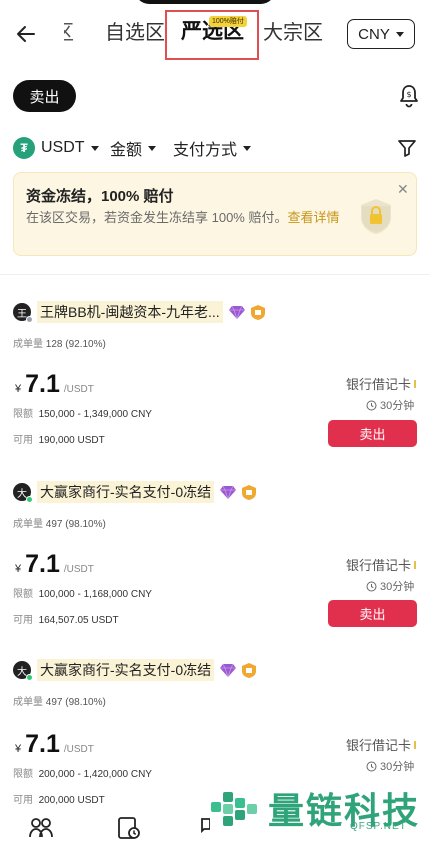  Describe the element at coordinates (100, 196) in the screenshot. I see `notice-title: 资金冻结，100% 赔付` at that location.